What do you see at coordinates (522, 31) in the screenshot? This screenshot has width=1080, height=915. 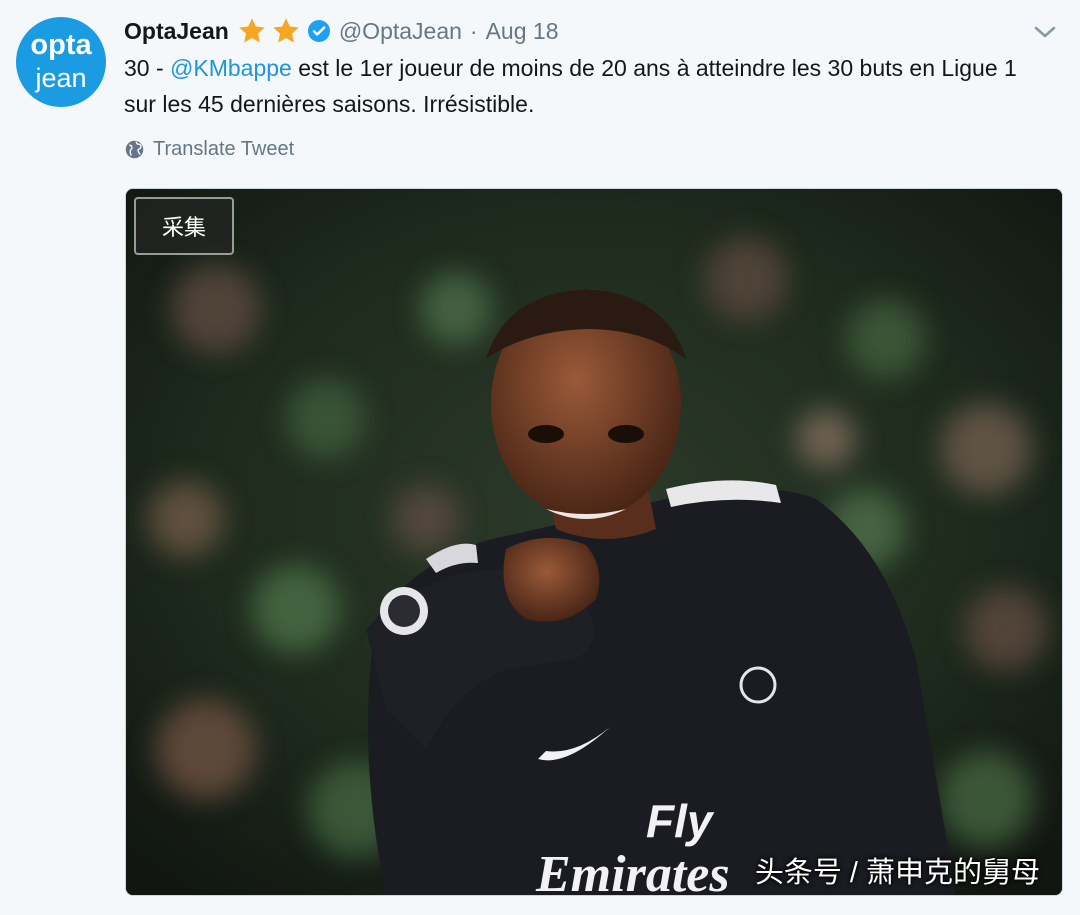 I see `tweet-date: Aug 18` at bounding box center [522, 31].